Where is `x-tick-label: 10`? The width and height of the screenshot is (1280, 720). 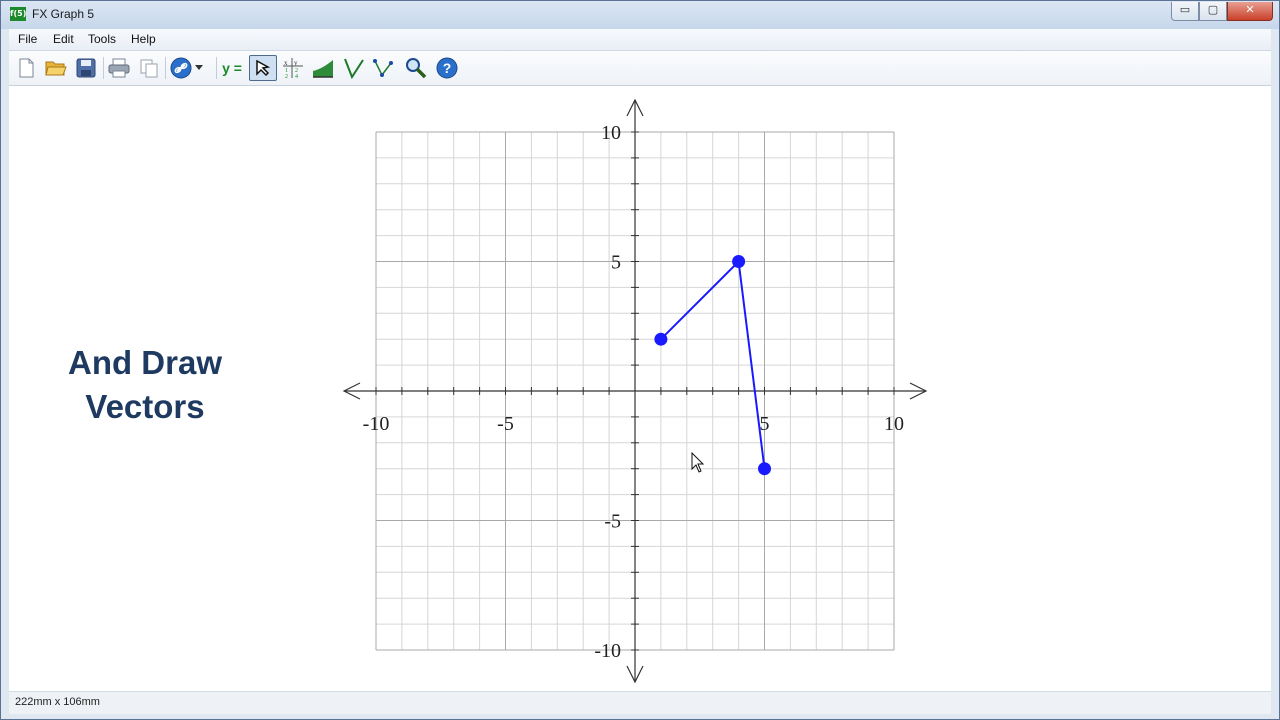 x-tick-label: 10 is located at coordinates (894, 424).